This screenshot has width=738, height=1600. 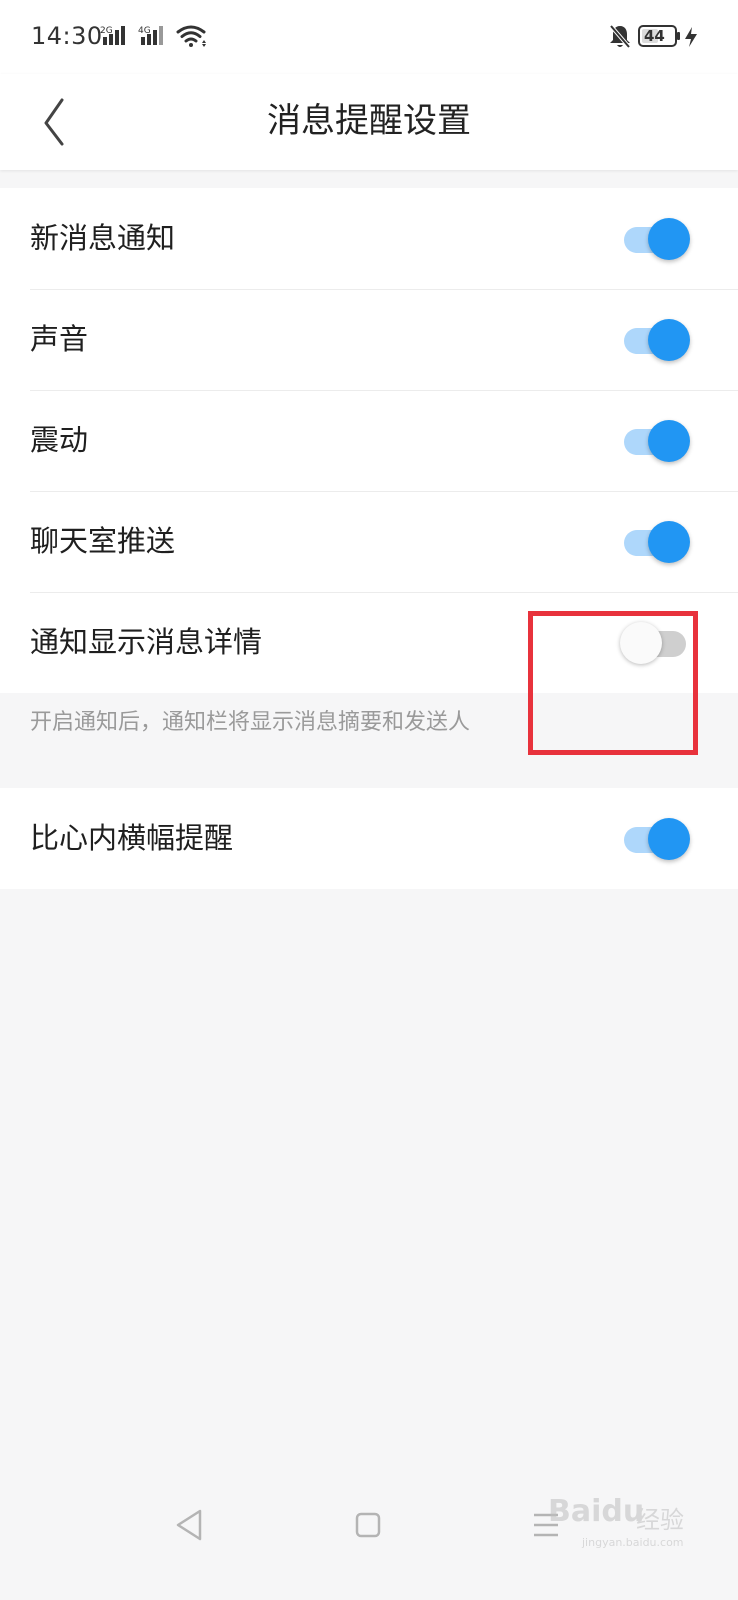 What do you see at coordinates (132, 838) in the screenshot?
I see `setting-label: 比心内横幅提醒` at bounding box center [132, 838].